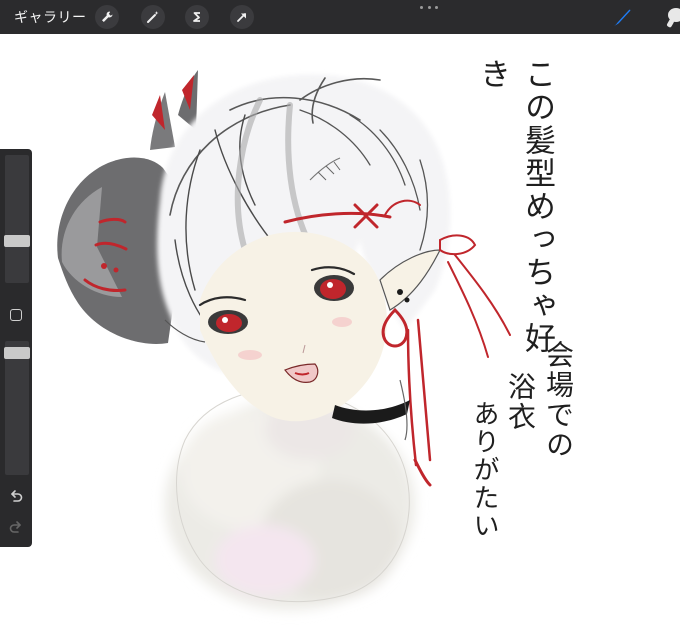 This screenshot has width=680, height=643. What do you see at coordinates (558, 400) in the screenshot?
I see `handwriting-note-2: 会場での` at bounding box center [558, 400].